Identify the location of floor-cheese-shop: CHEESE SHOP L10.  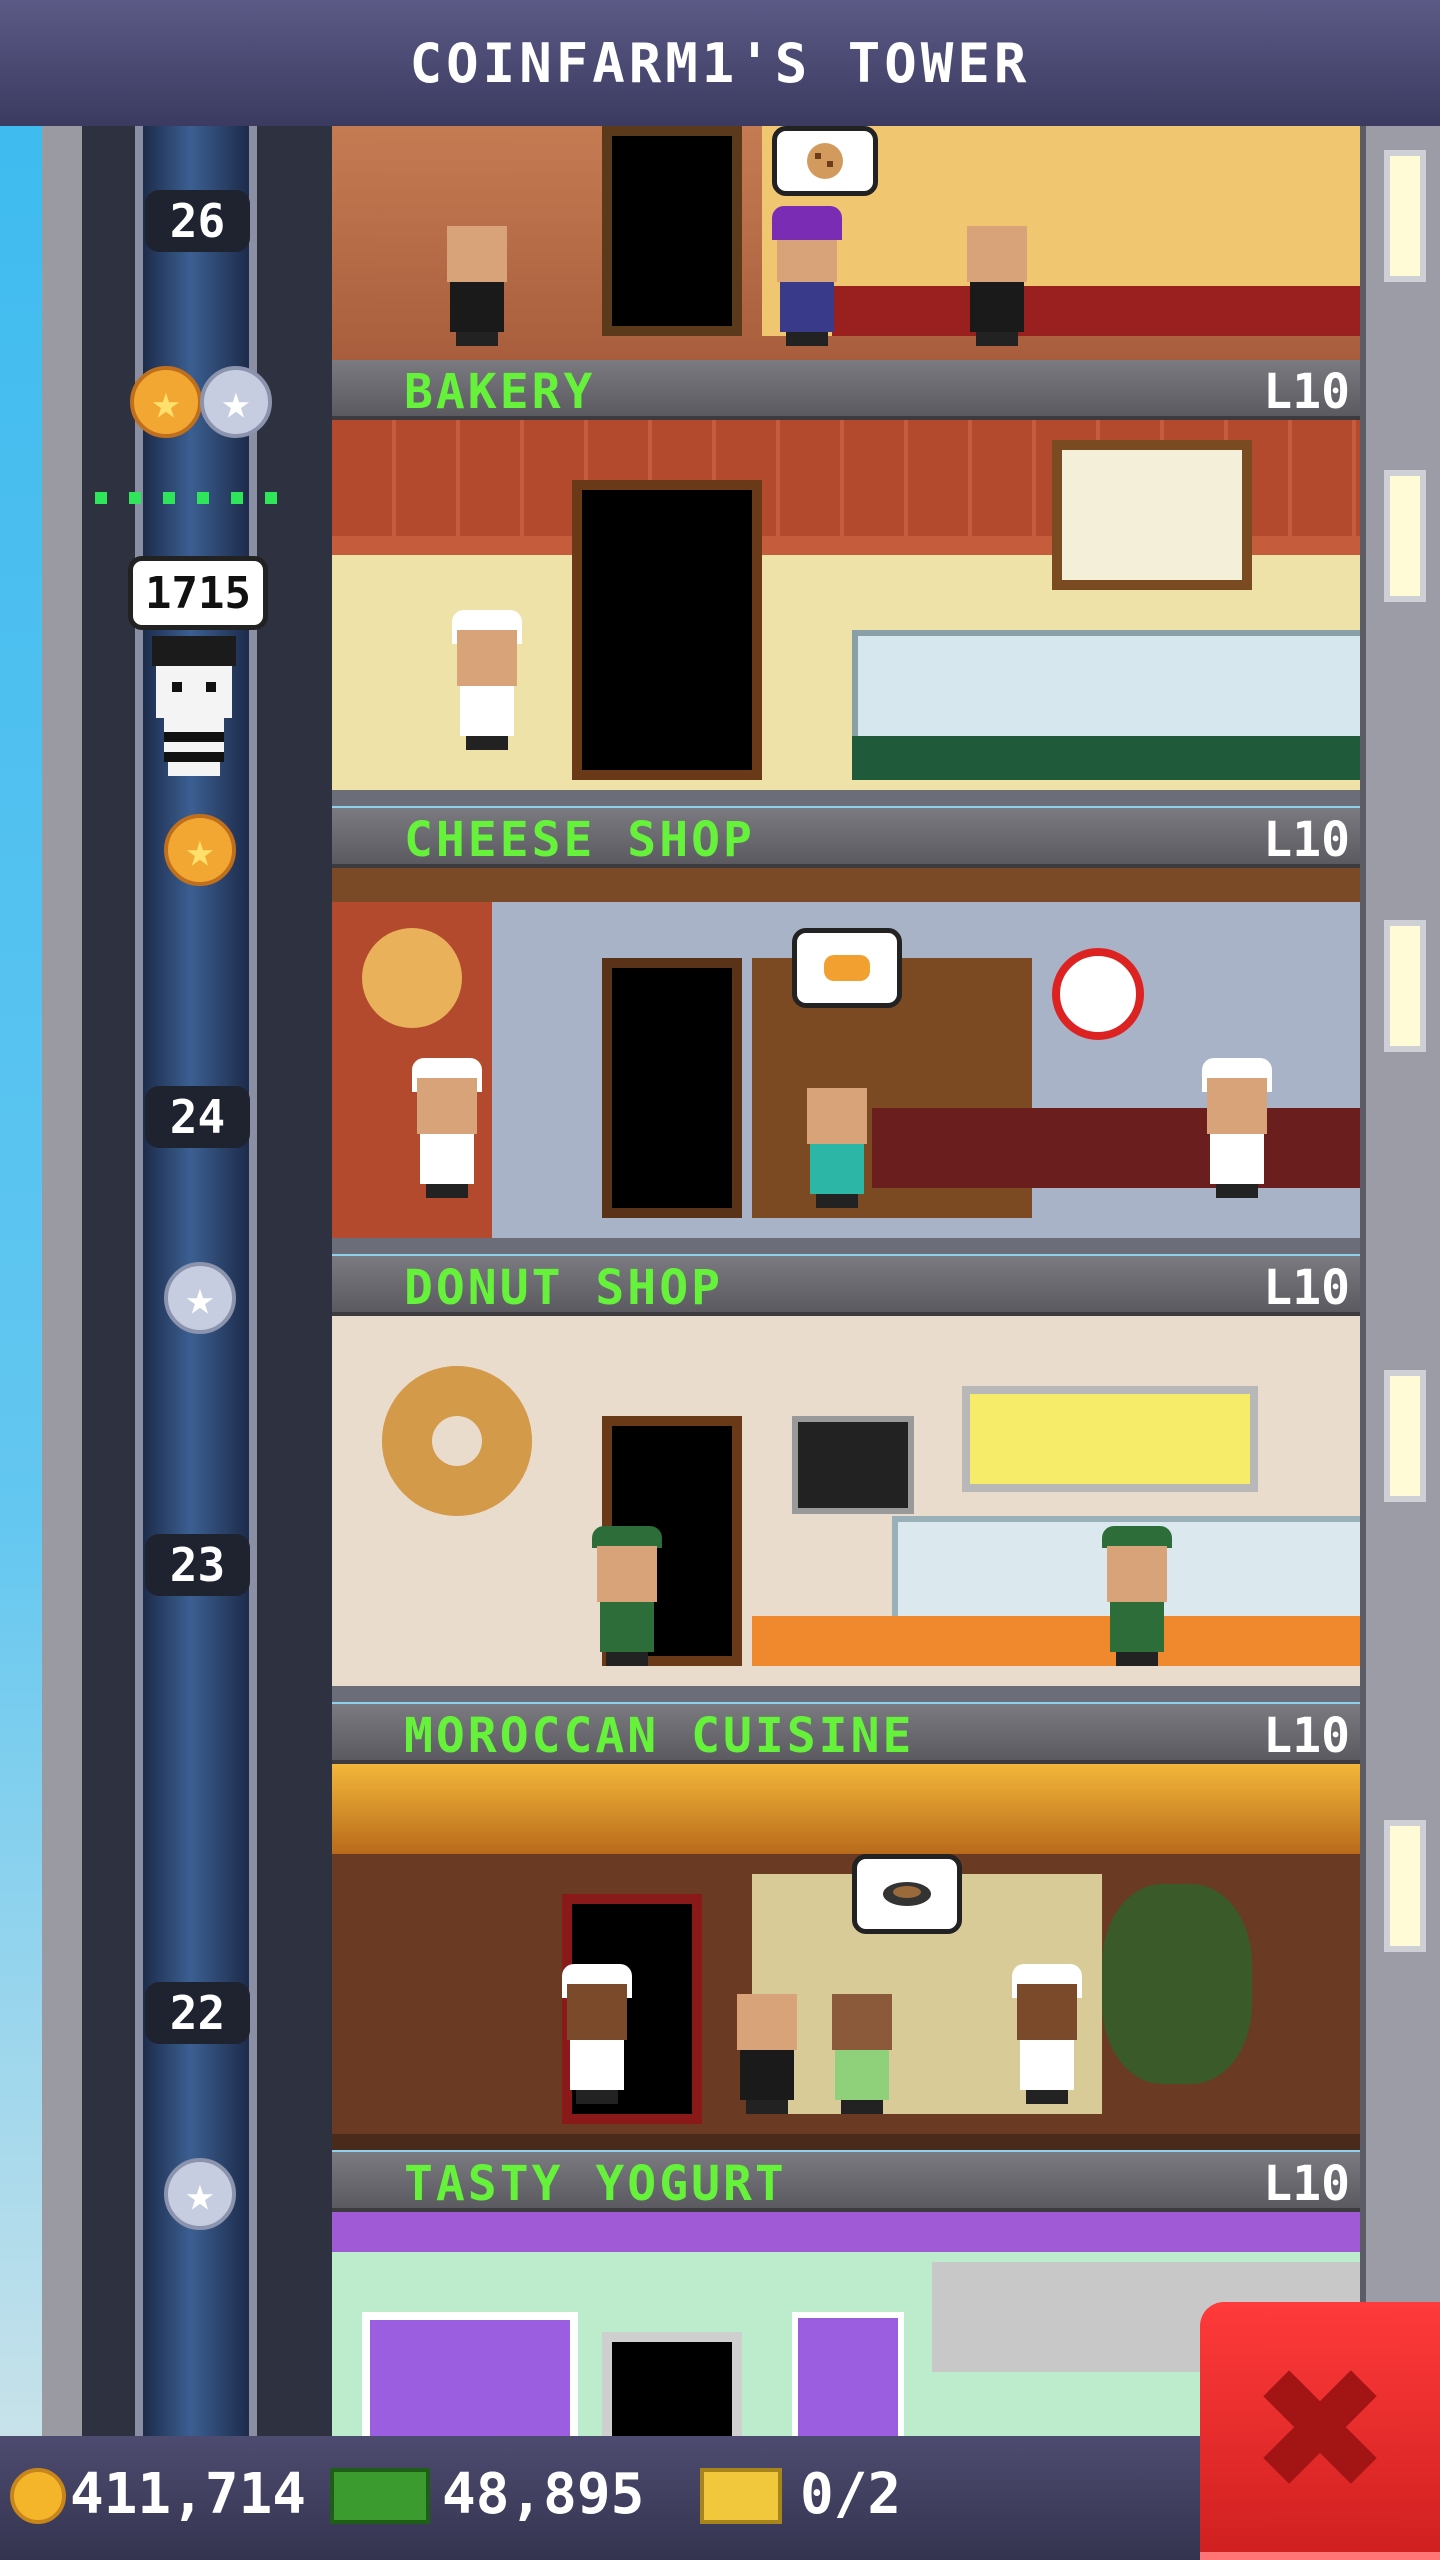
(846, 1031).